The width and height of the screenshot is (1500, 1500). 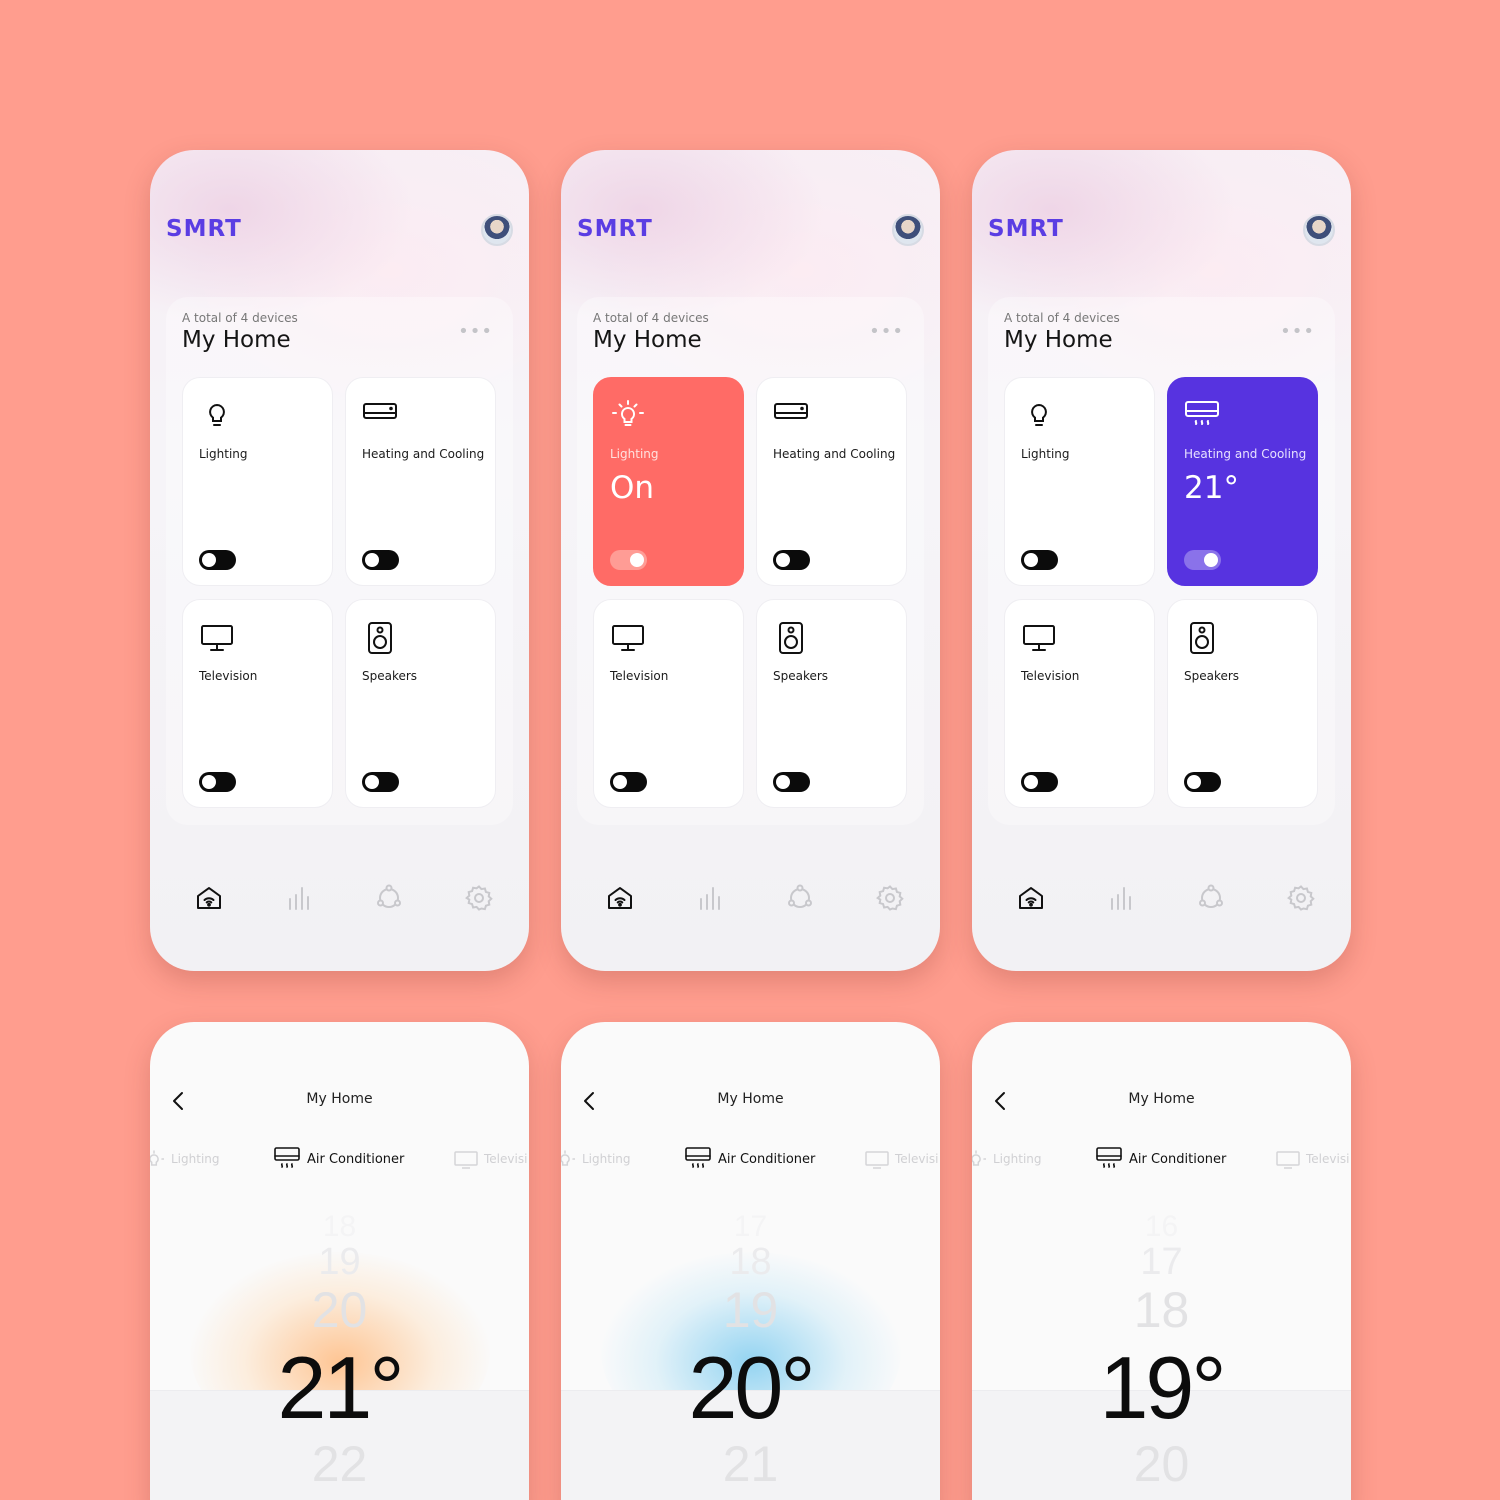 What do you see at coordinates (223, 454) in the screenshot?
I see `lighting-label: Lighting` at bounding box center [223, 454].